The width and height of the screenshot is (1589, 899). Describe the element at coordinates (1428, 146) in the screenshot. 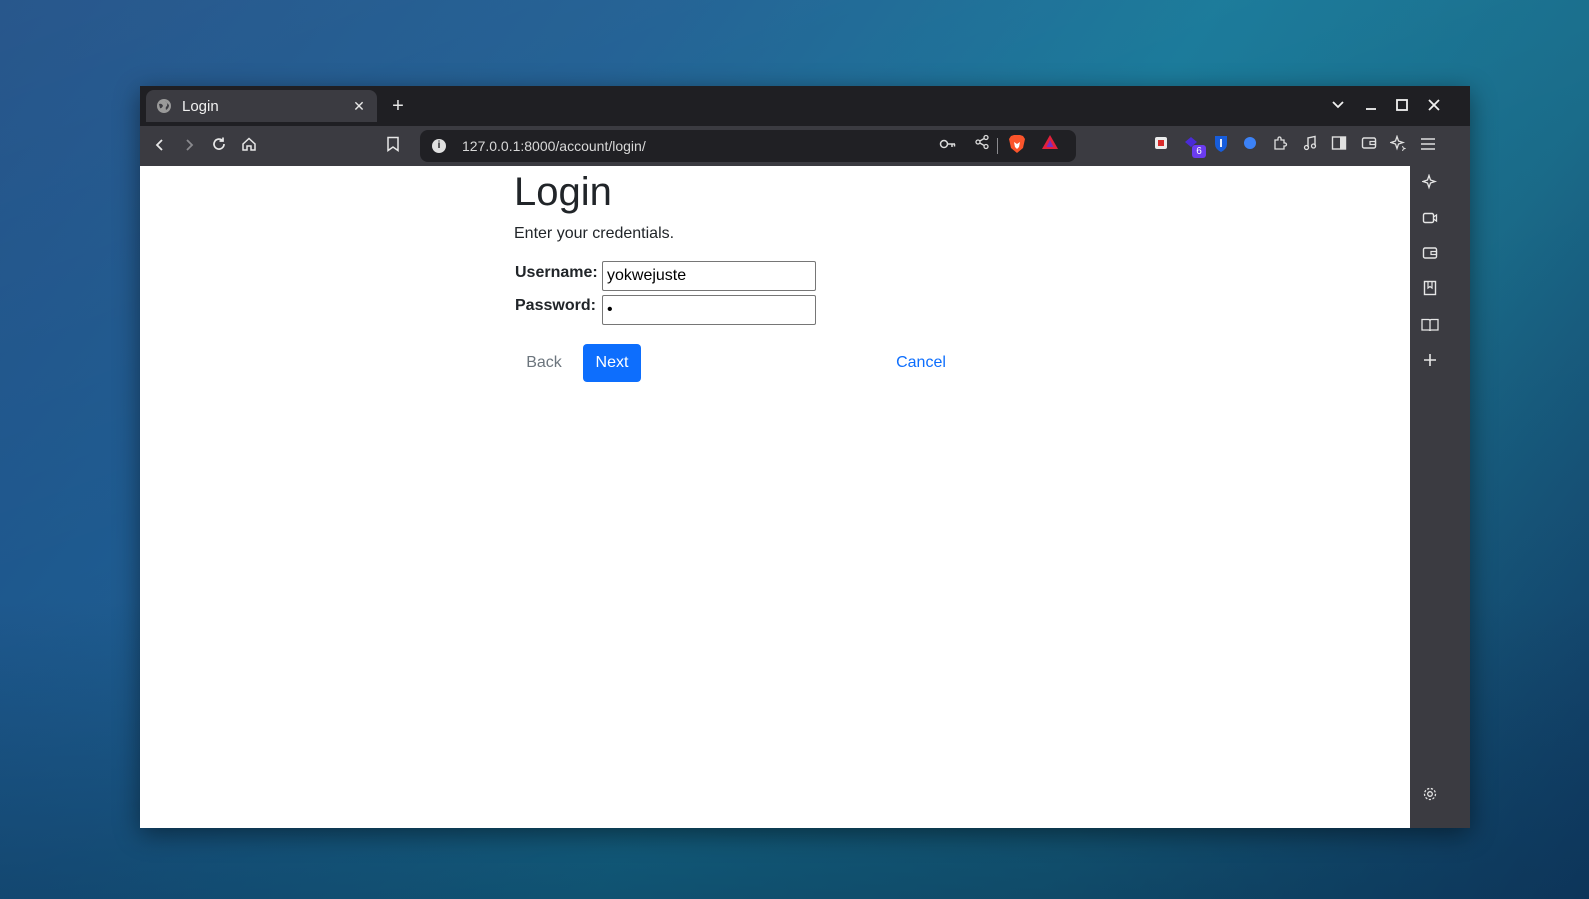

I see `hamburger-menu-icon` at that location.